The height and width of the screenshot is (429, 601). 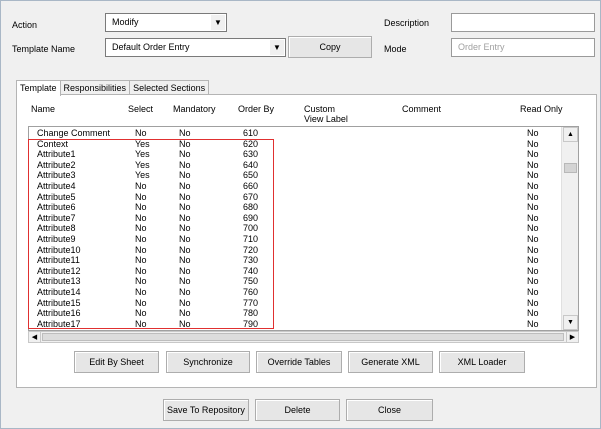 What do you see at coordinates (299, 362) in the screenshot?
I see `override-tables-button: Override Tables` at bounding box center [299, 362].